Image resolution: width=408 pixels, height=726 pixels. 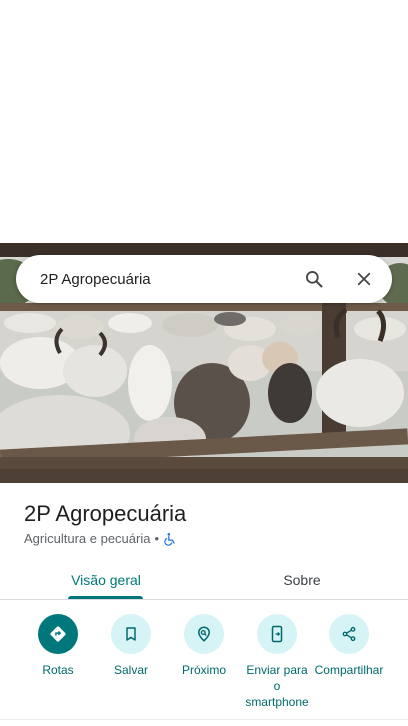 I want to click on send-to-phone-icon, so click(x=277, y=634).